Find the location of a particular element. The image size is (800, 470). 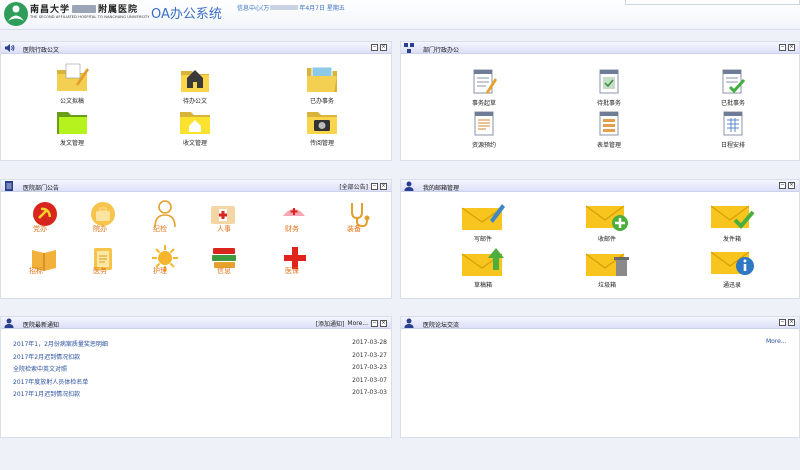

tile-label: 草稿箱 is located at coordinates (482, 285).